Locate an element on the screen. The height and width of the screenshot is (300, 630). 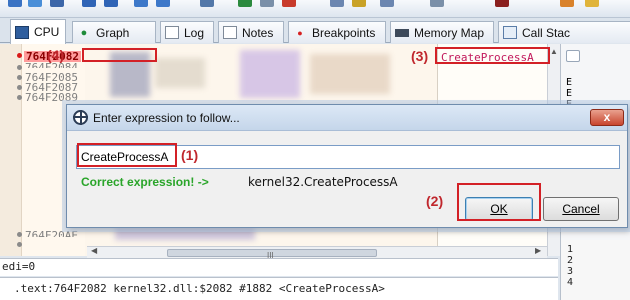
crosshair-icon is located at coordinates (80, 117).